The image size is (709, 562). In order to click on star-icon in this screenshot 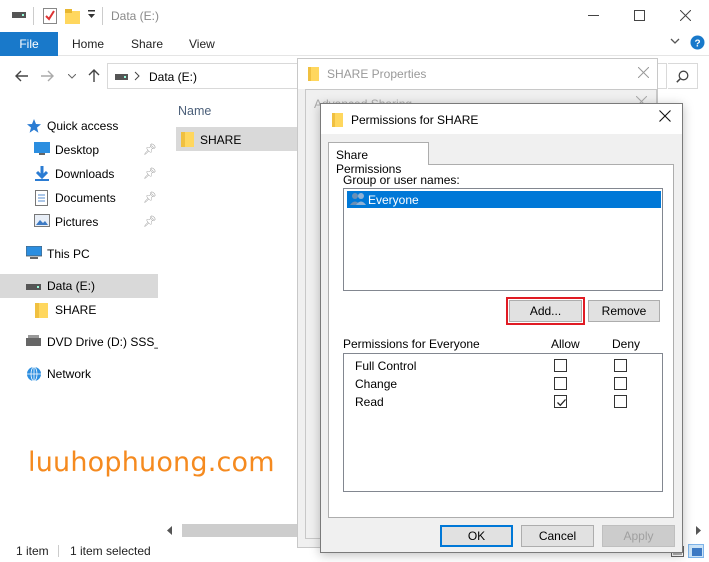, I will do `click(34, 126)`.